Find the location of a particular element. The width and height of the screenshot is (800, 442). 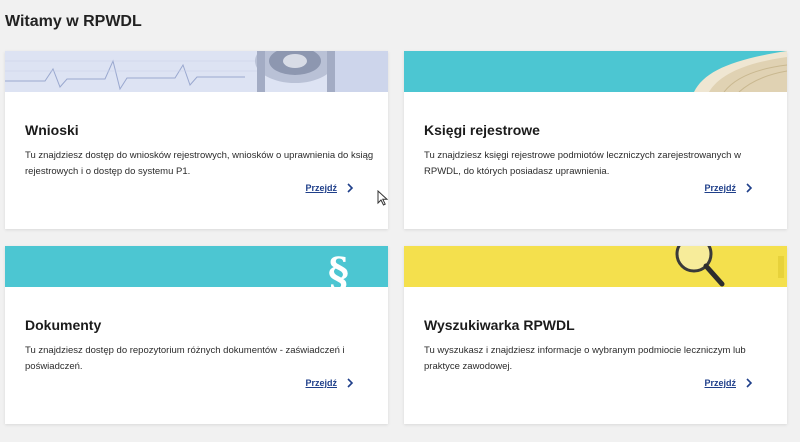

przejdz-link-wnioski: Przejdź is located at coordinates (329, 188).